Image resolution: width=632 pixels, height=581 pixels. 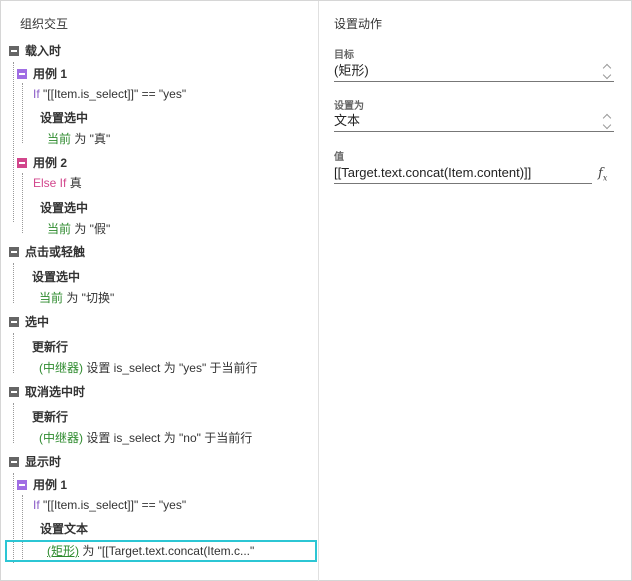 I want to click on set-as-label: 设置为, so click(x=349, y=106).